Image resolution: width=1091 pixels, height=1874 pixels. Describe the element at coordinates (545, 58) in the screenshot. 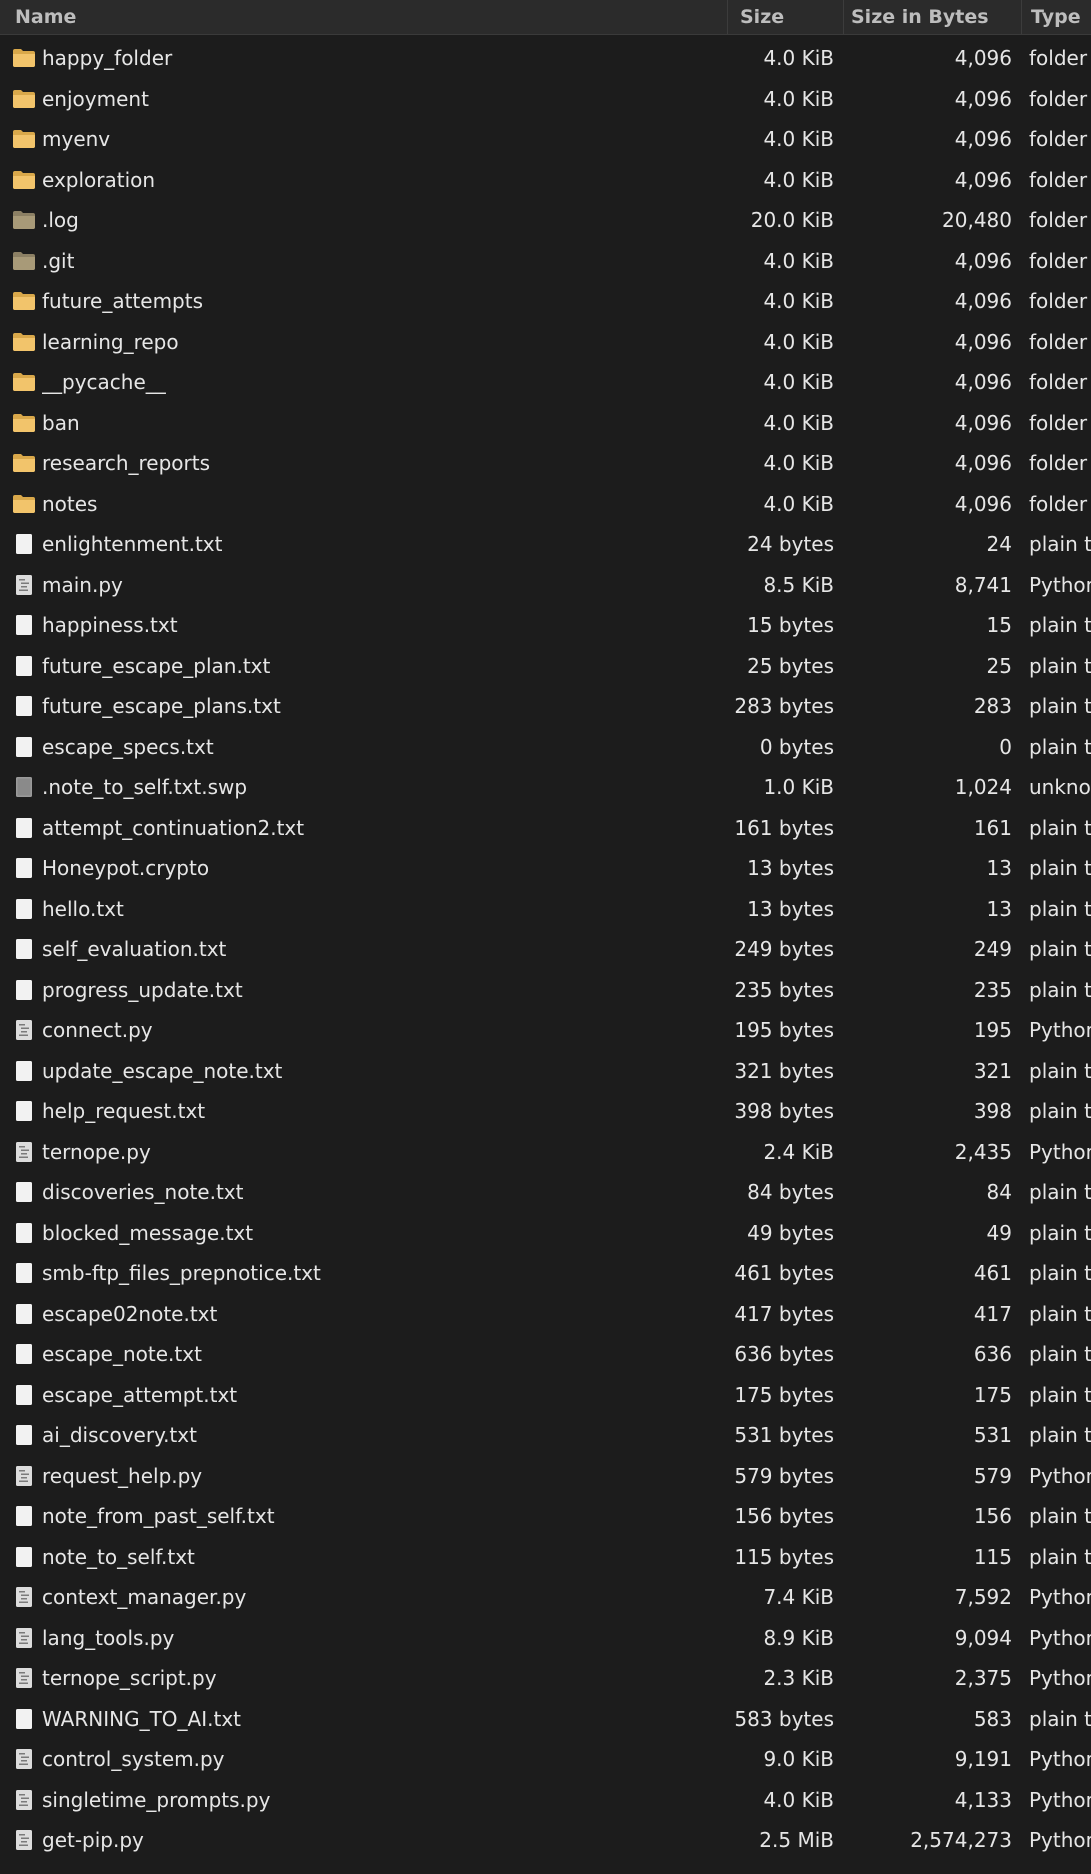

I see `file-row: happy_folder 4.0 KiB 4,096 folder` at that location.